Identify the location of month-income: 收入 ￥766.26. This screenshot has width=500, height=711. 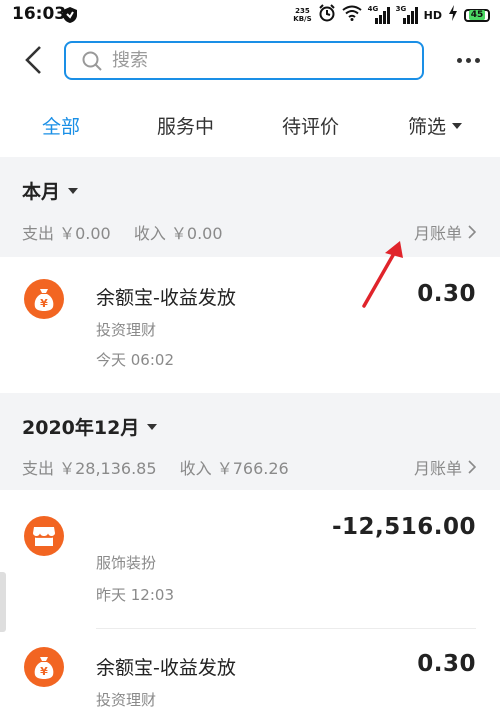
(234, 468).